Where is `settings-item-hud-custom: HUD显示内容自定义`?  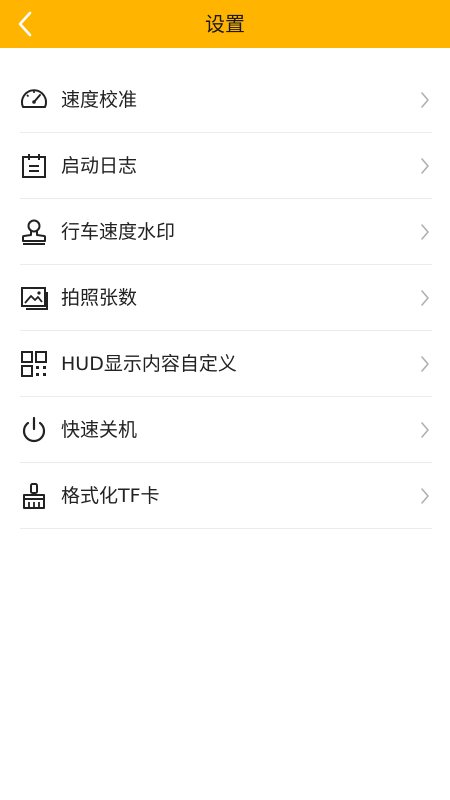 settings-item-hud-custom: HUD显示内容自定义 is located at coordinates (225, 364).